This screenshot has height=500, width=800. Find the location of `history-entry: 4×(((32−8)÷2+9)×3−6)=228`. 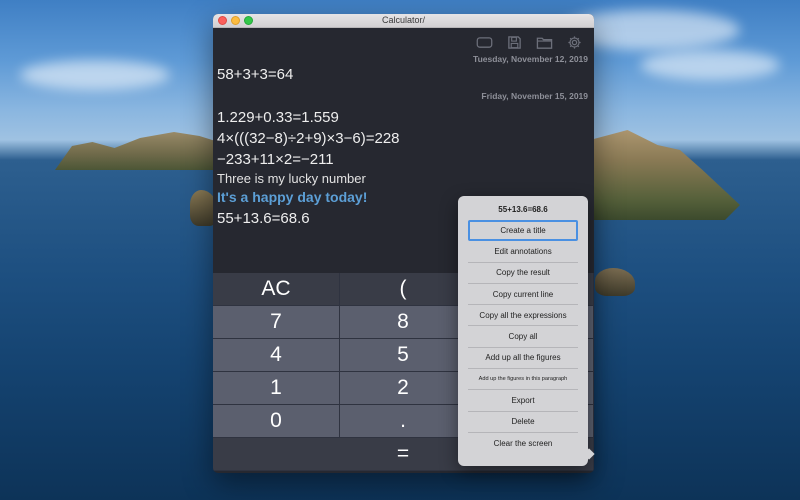

history-entry: 4×(((32−8)÷2+9)×3−6)=228 is located at coordinates (402, 138).